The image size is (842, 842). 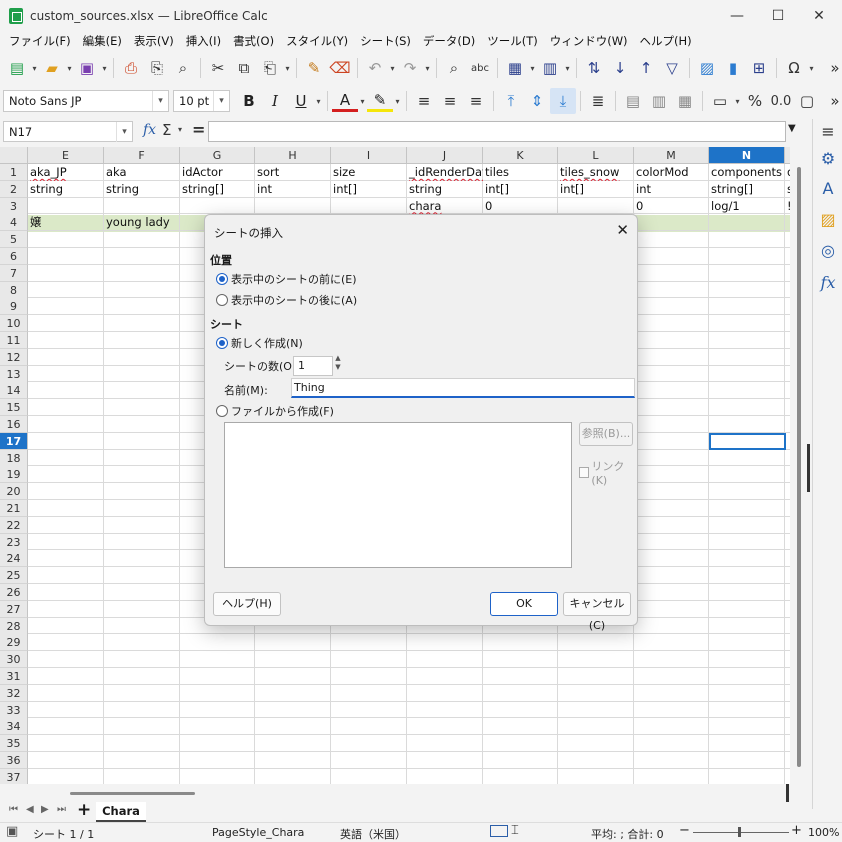 What do you see at coordinates (778, 15) in the screenshot?
I see `maximize-button: ☐` at bounding box center [778, 15].